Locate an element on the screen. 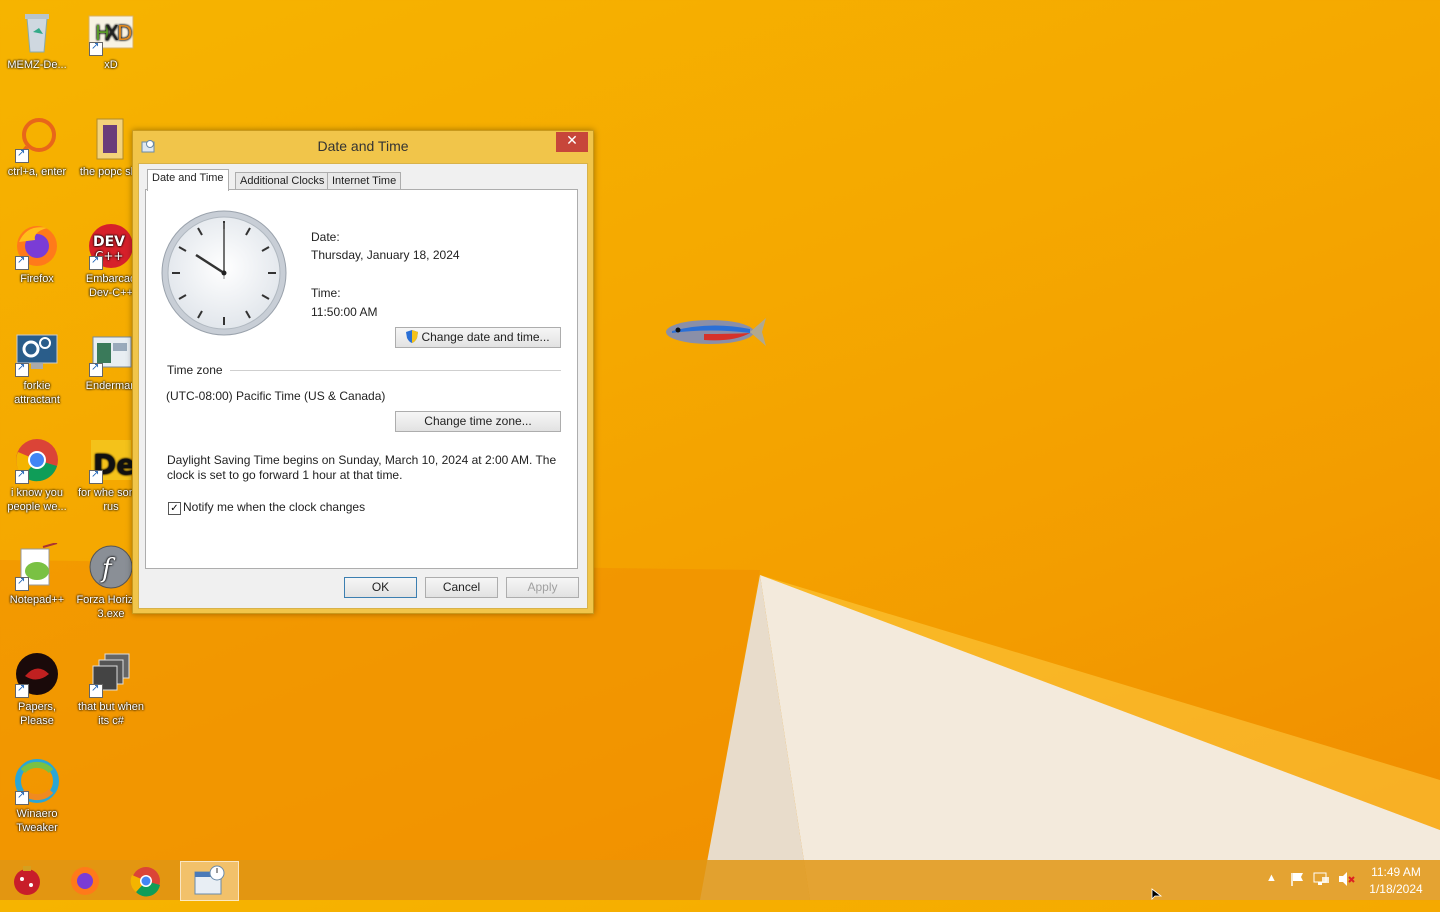 The image size is (1440, 912). flash-icon: f is located at coordinates (111, 567).